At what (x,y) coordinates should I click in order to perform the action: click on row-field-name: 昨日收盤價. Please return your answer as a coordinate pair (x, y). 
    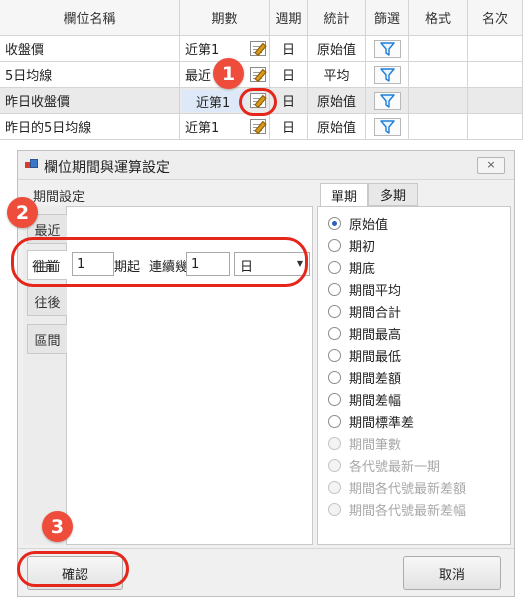
    Looking at the image, I should click on (90, 101).